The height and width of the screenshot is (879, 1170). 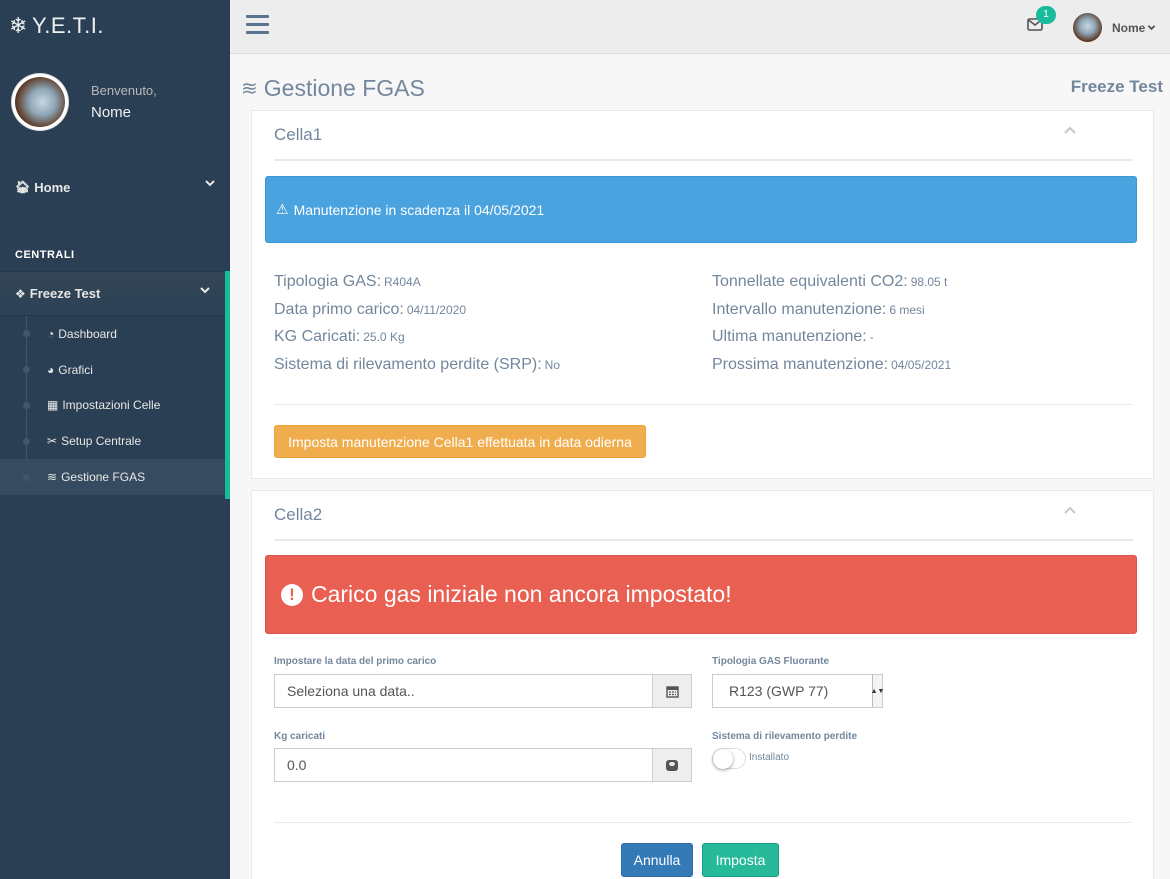 I want to click on kg-input-group: 0.0, so click(x=483, y=765).